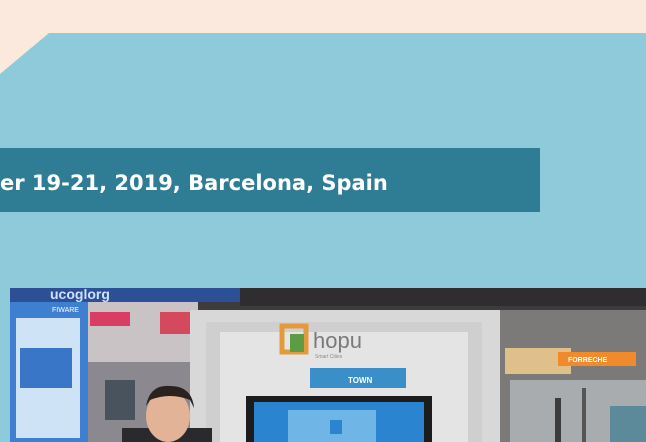  Describe the element at coordinates (194, 183) in the screenshot. I see `event-date-location: er 19-21, 2019, Barcelona, Spain` at that location.